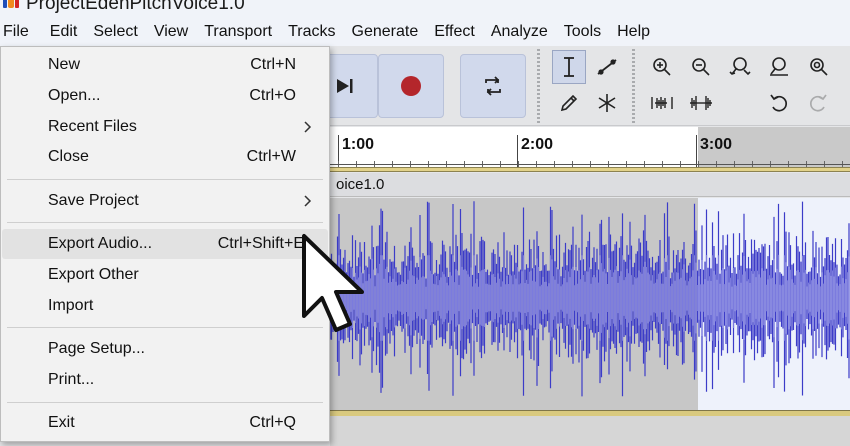 This screenshot has height=446, width=850. What do you see at coordinates (165, 96) in the screenshot?
I see `menu-item-open: Open... Ctrl+O` at bounding box center [165, 96].